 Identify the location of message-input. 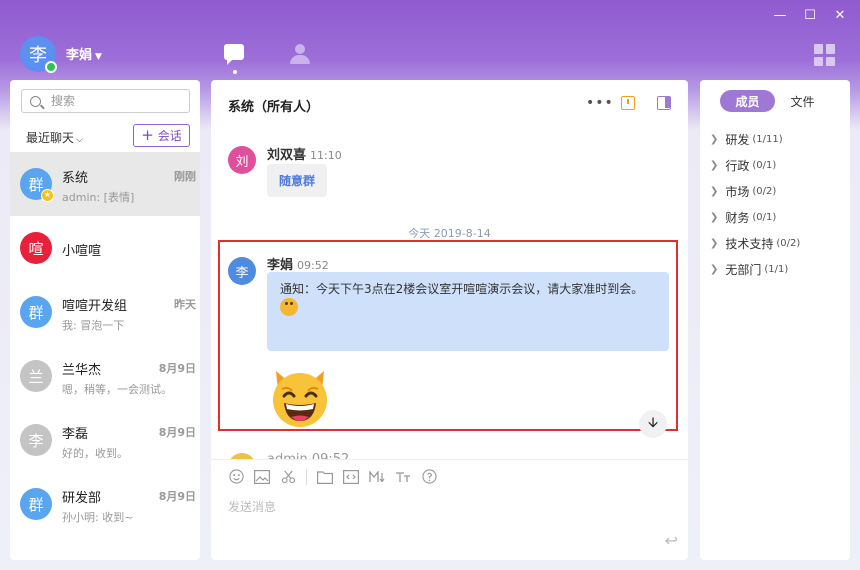
(438, 507).